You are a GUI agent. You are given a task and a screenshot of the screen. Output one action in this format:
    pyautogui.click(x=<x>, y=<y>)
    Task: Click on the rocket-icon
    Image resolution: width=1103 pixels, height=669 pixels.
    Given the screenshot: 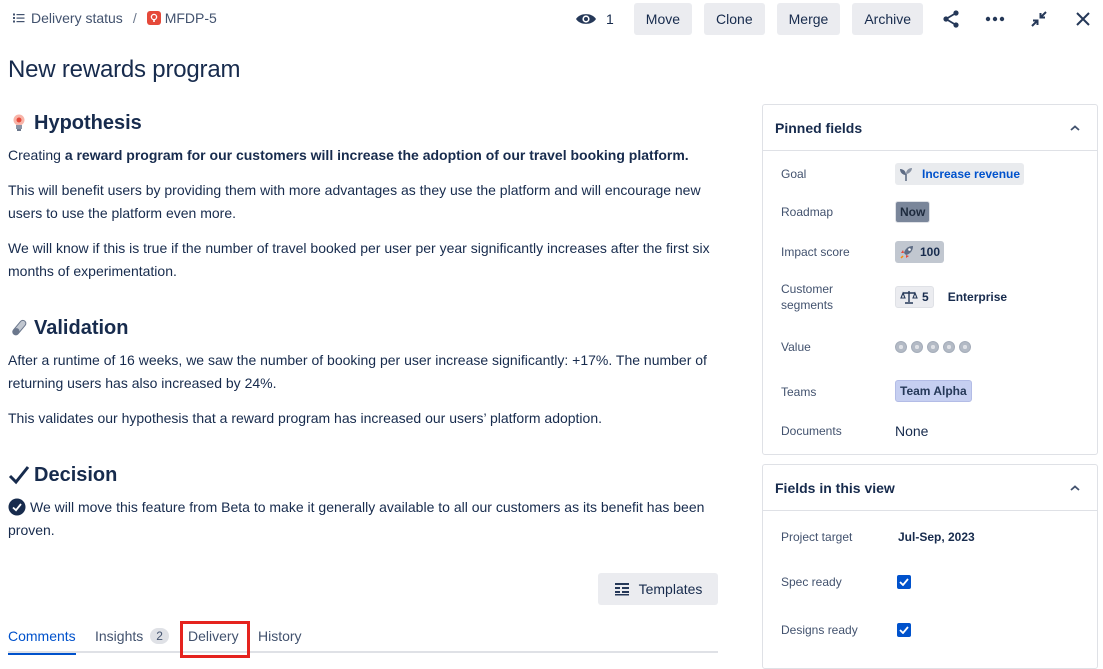 What is the action you would take?
    pyautogui.click(x=906, y=252)
    